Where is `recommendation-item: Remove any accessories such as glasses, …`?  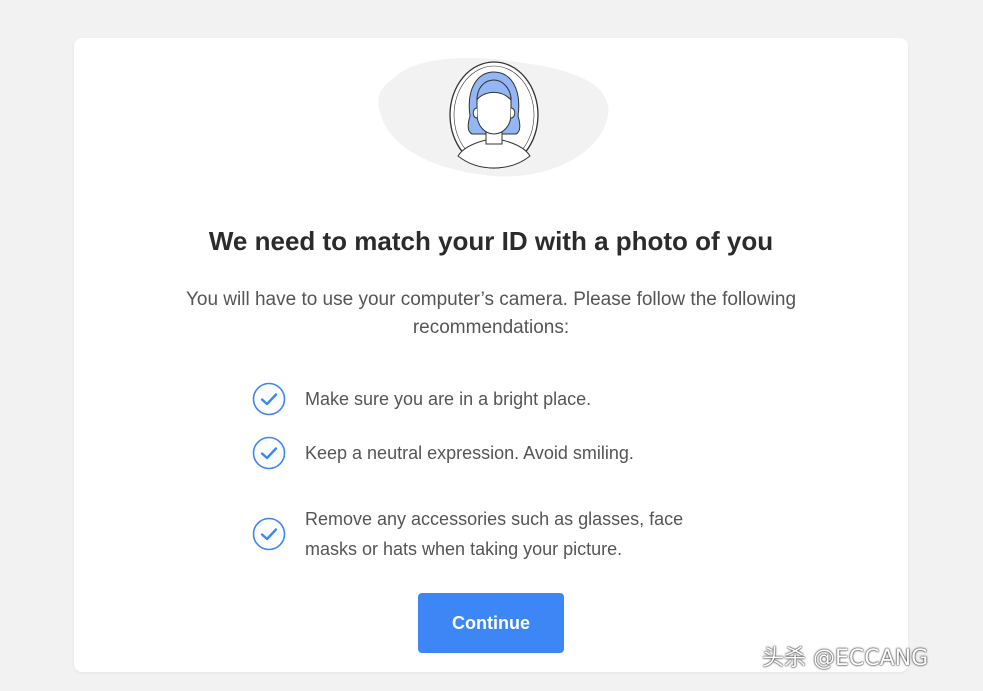 recommendation-item: Remove any accessories such as glasses, … is located at coordinates (492, 534).